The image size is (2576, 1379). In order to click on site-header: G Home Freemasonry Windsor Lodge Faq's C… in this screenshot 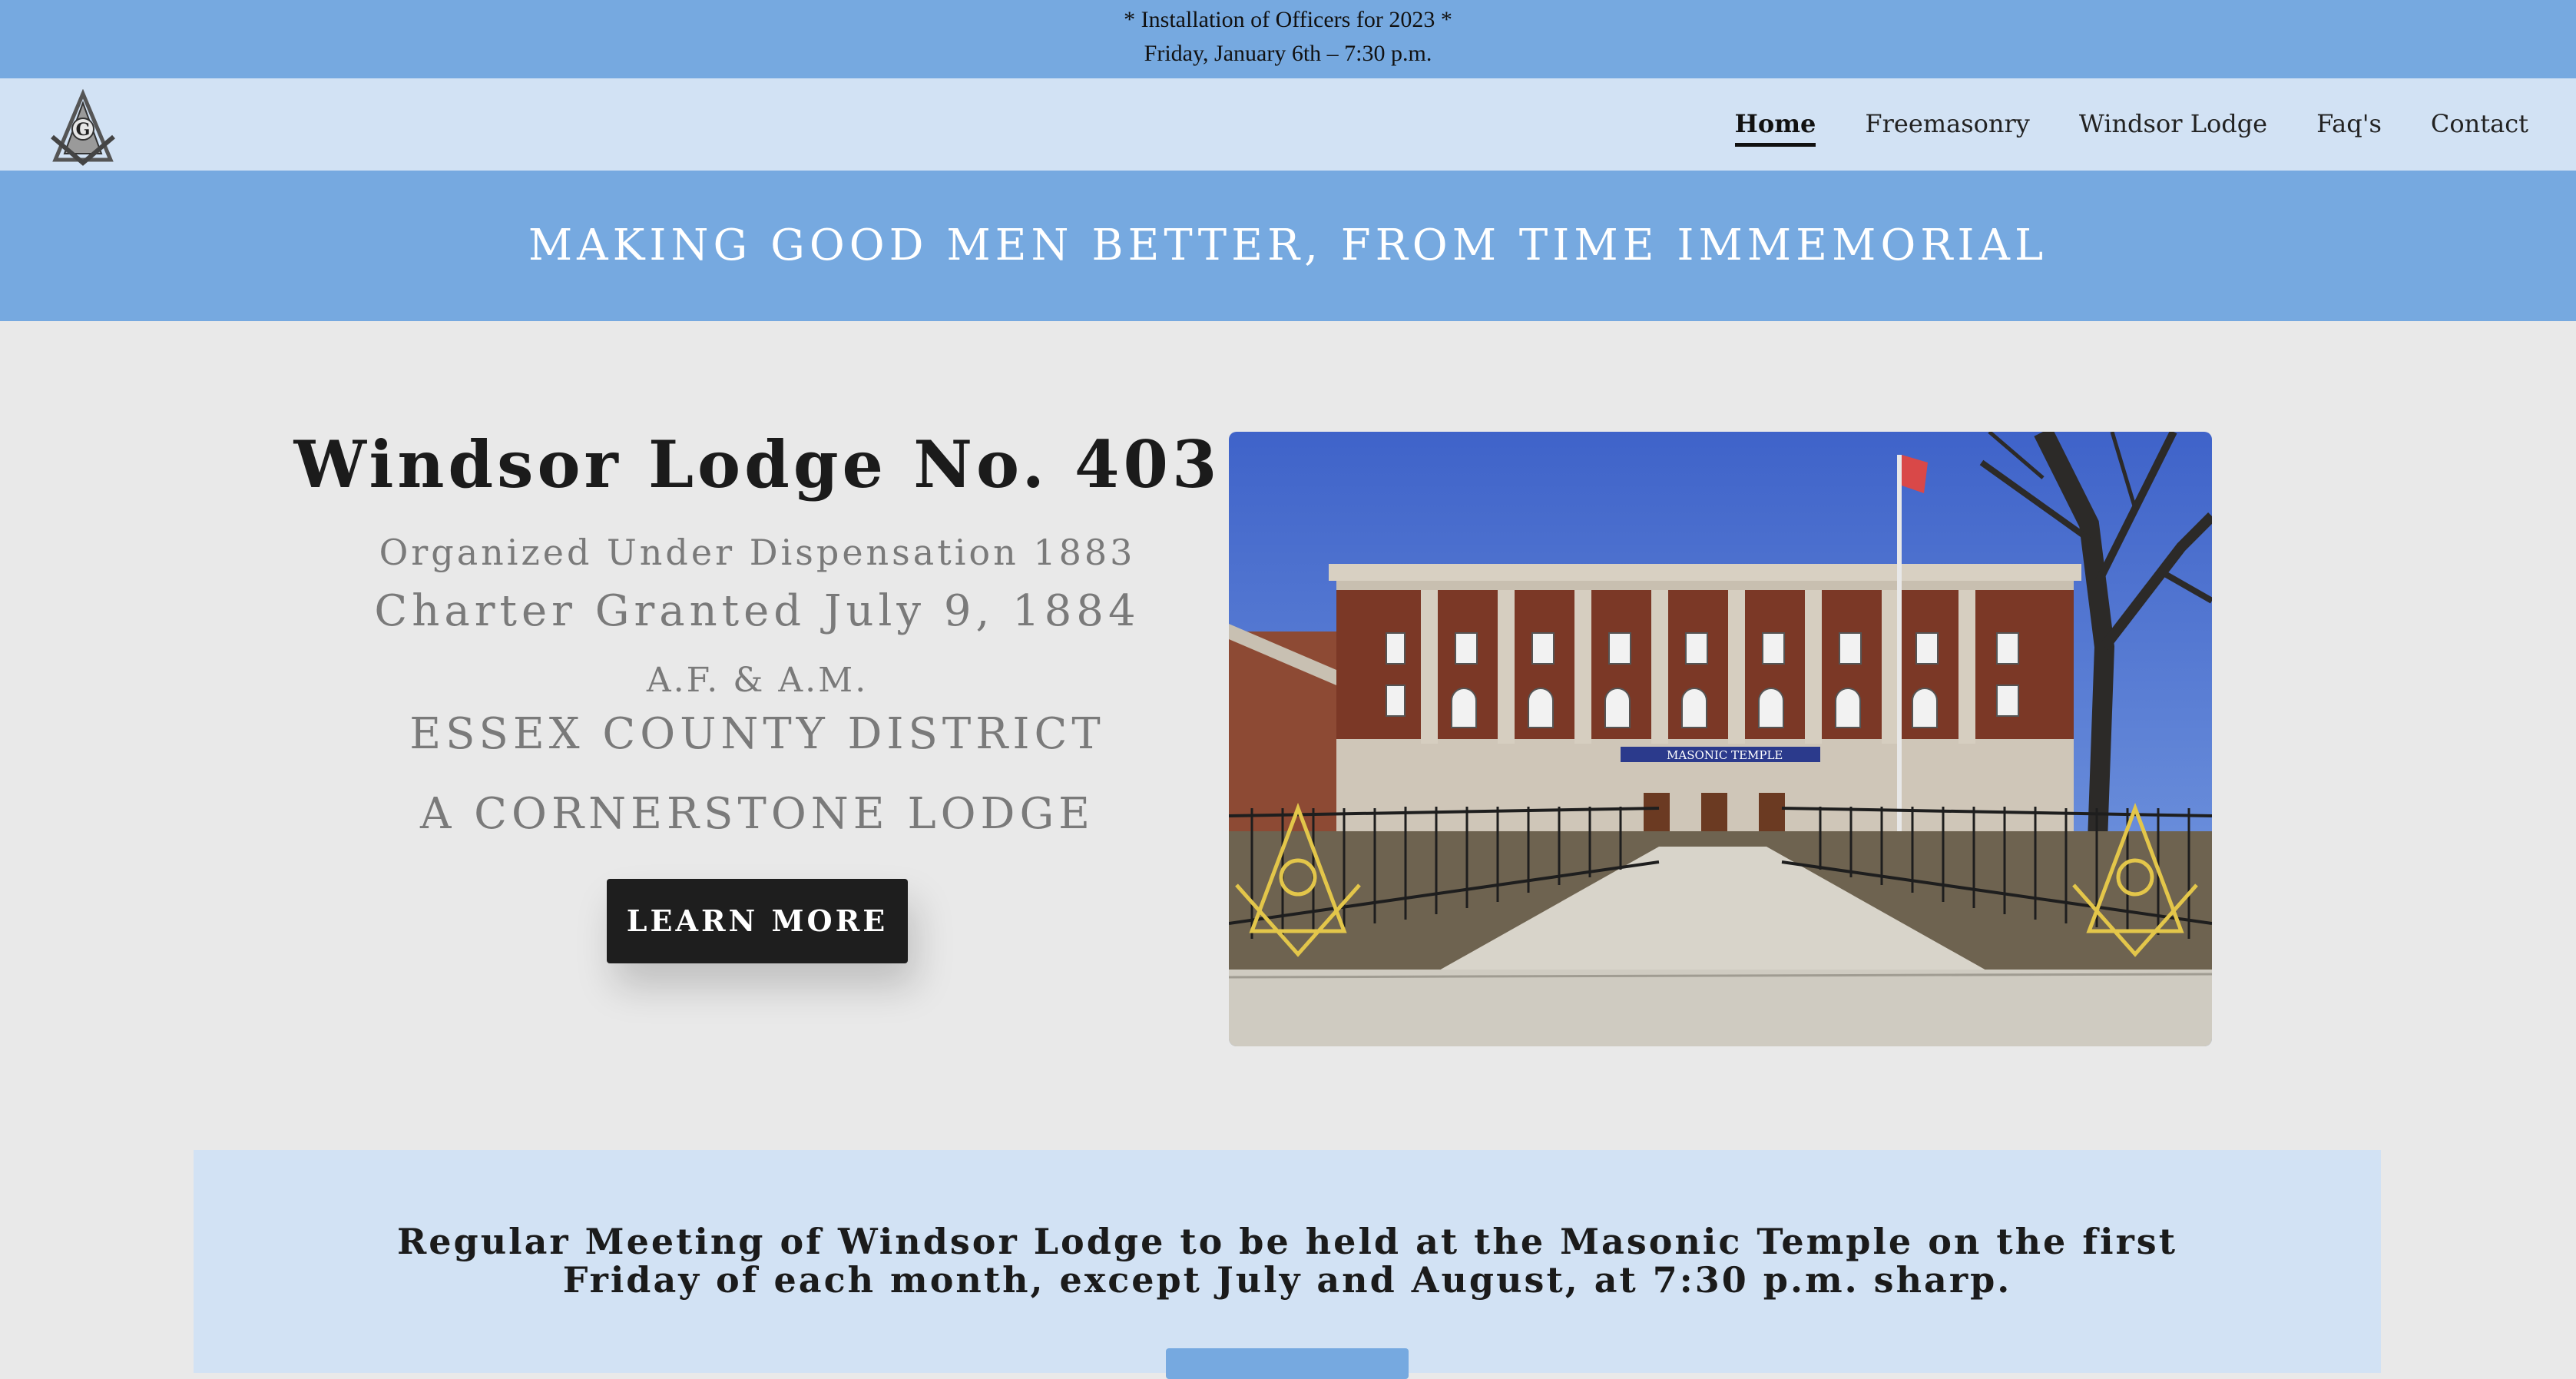, I will do `click(1288, 127)`.